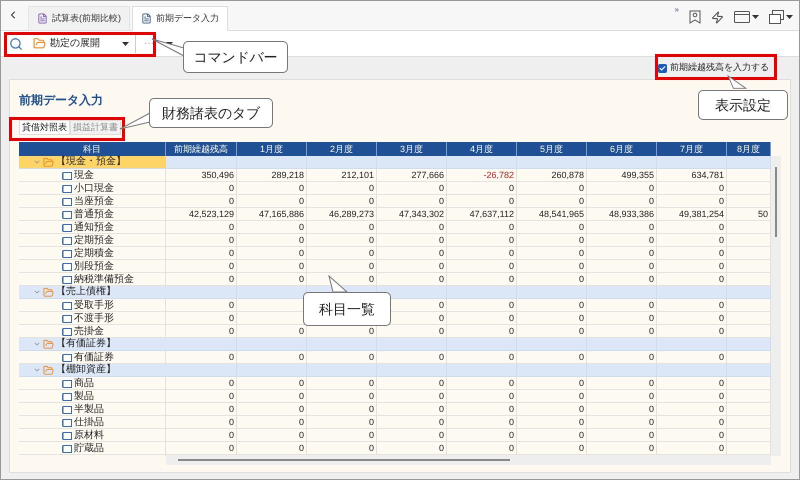  What do you see at coordinates (16, 43) in the screenshot?
I see `search-icon` at bounding box center [16, 43].